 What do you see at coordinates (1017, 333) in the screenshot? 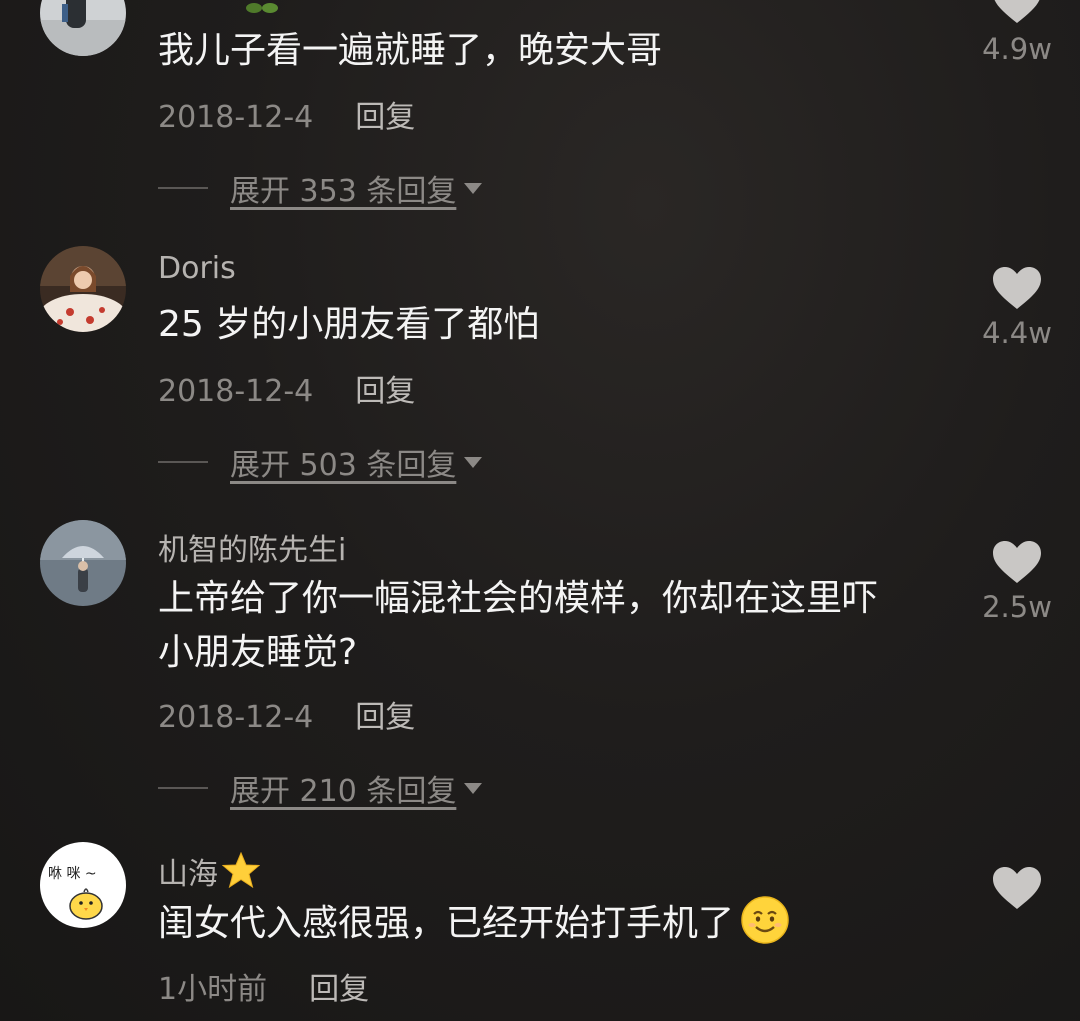
I see `like-count: 4.4w` at bounding box center [1017, 333].